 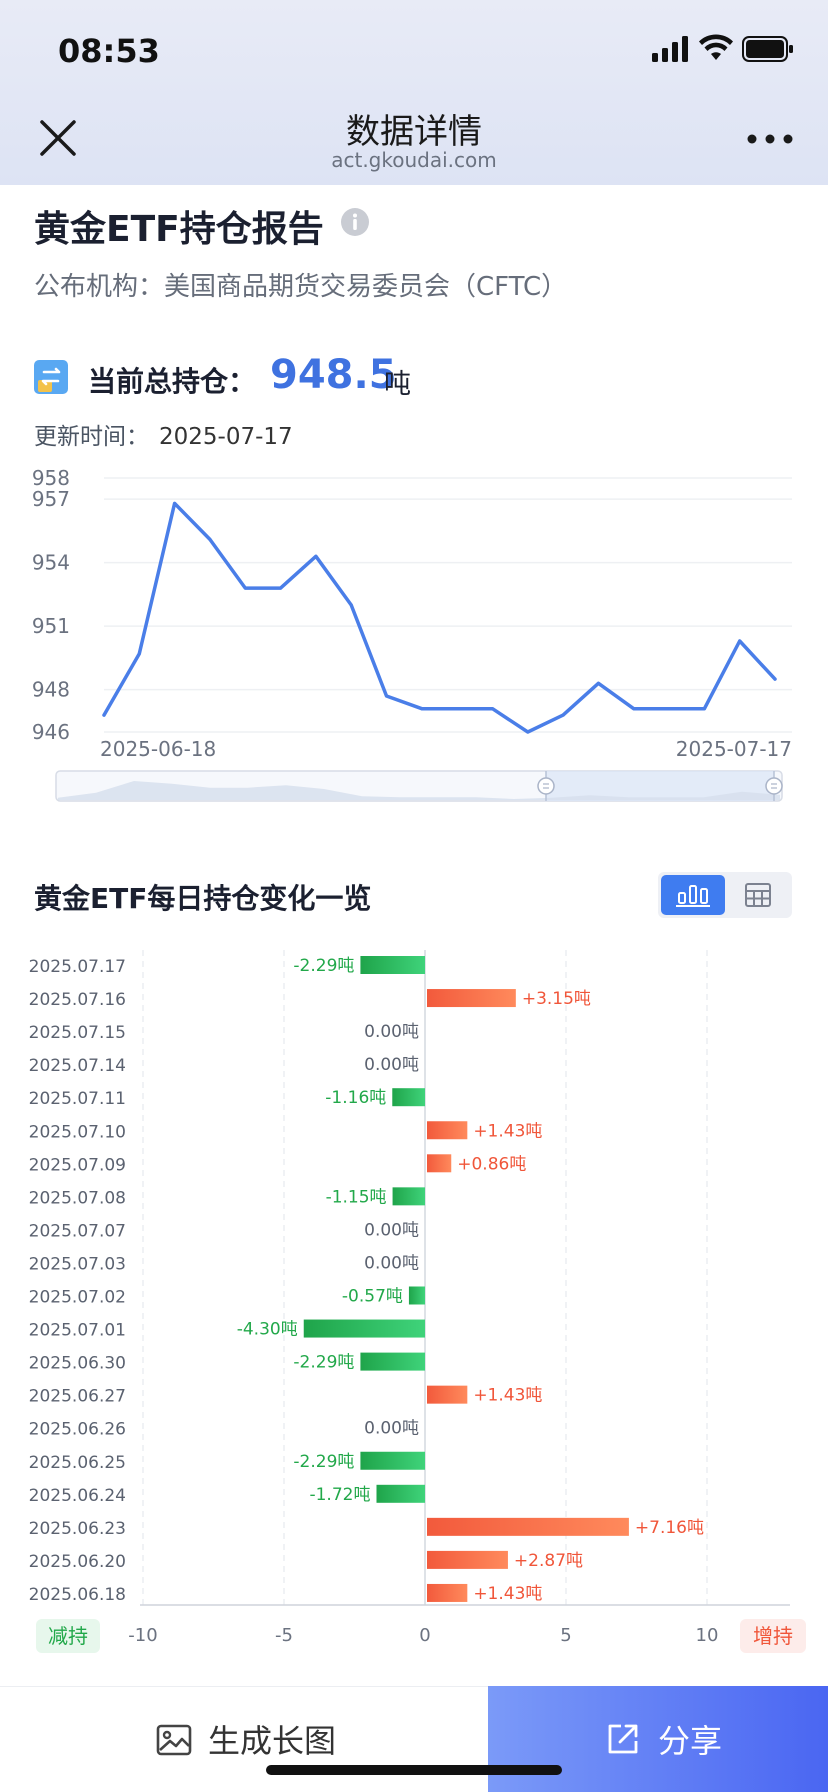 What do you see at coordinates (77, 1198) in the screenshot?
I see `category-label: 2025.07.08` at bounding box center [77, 1198].